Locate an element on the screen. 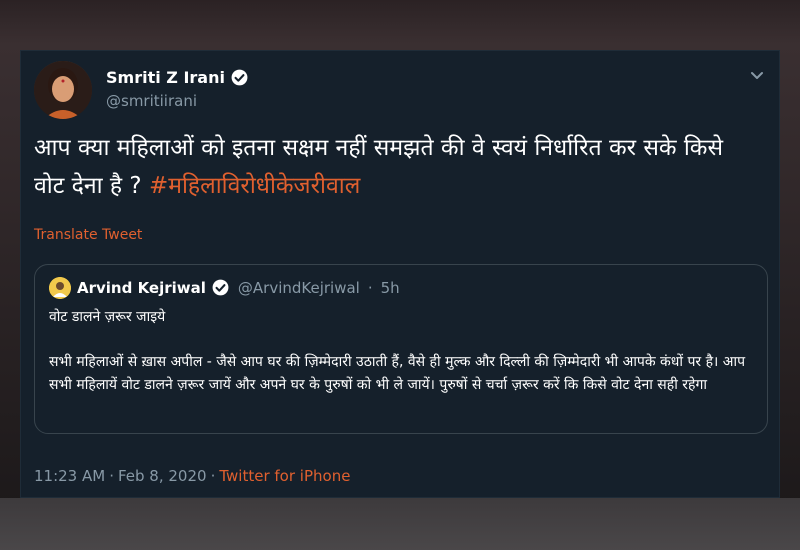 This screenshot has width=800, height=550. quoted-age: 5h is located at coordinates (390, 287).